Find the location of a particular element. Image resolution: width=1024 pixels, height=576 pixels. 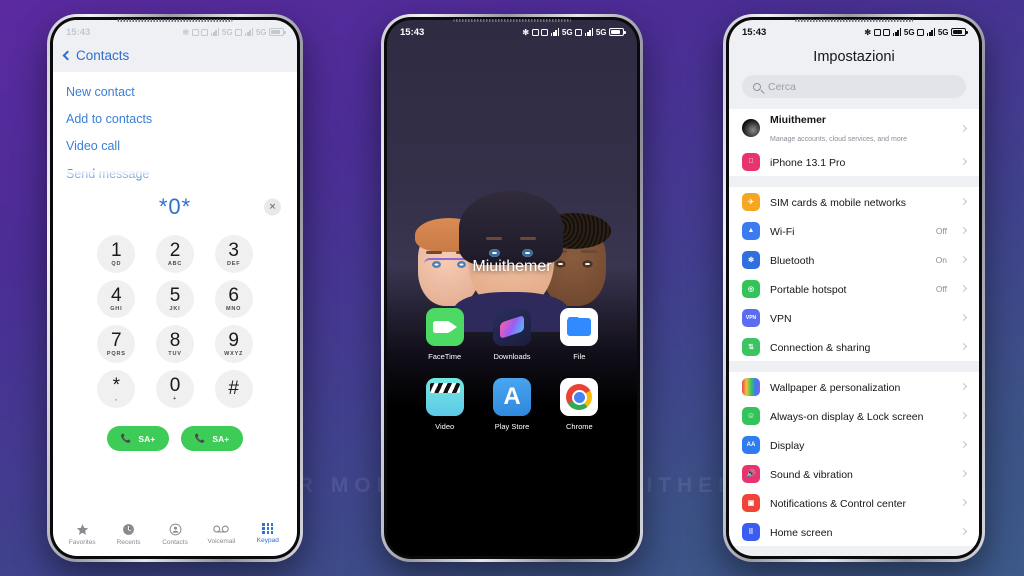

settings-row-hotspot: ◎ Portable hotspot Off is located at coordinates (854, 288).